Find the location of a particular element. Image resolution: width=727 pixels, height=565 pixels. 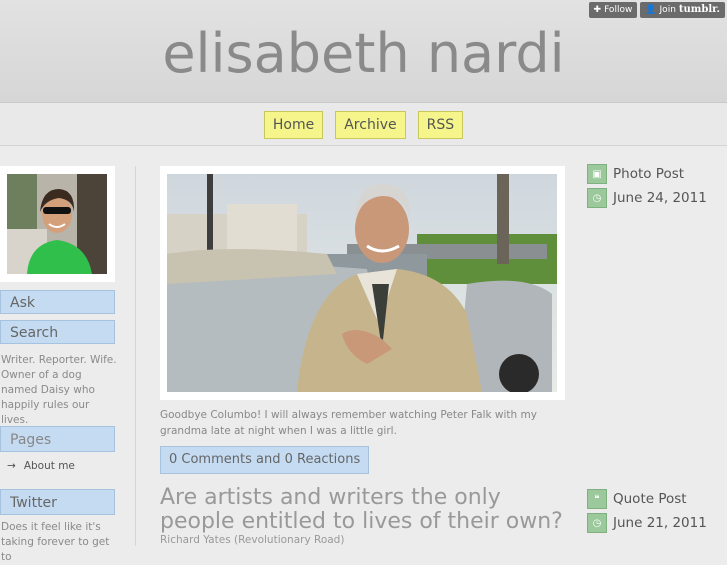

quote-icon: ❝ is located at coordinates (597, 499).